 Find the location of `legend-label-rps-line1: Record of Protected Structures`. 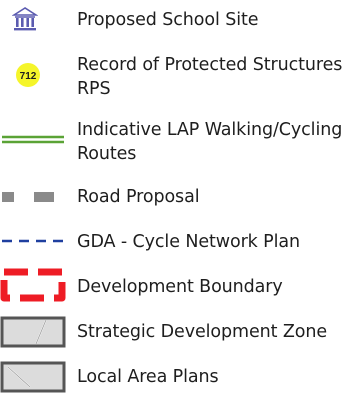

legend-label-rps-line1: Record of Protected Structures is located at coordinates (210, 65).